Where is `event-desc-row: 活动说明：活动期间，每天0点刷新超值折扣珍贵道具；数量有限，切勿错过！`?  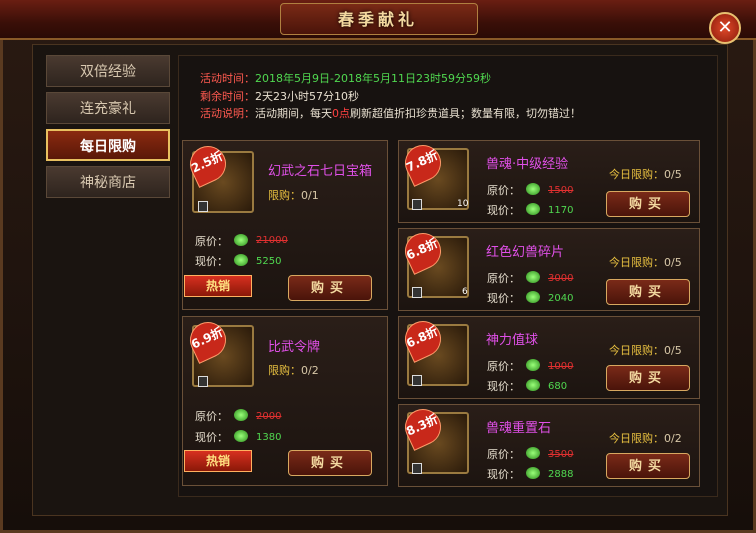 event-desc-row: 活动说明：活动期间，每天0点刷新超值折扣珍贵道具；数量有限，切勿错过！ is located at coordinates (390, 114).